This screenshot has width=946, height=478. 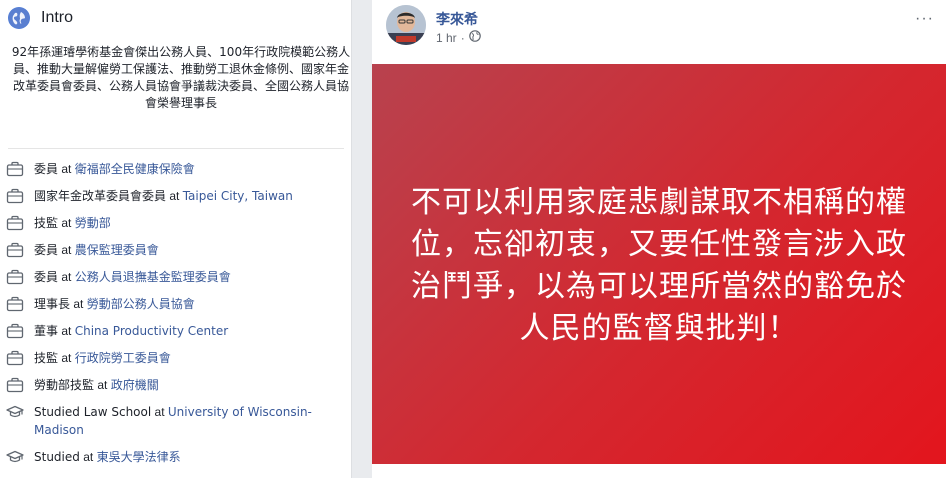 I want to click on intro-divider, so click(x=176, y=148).